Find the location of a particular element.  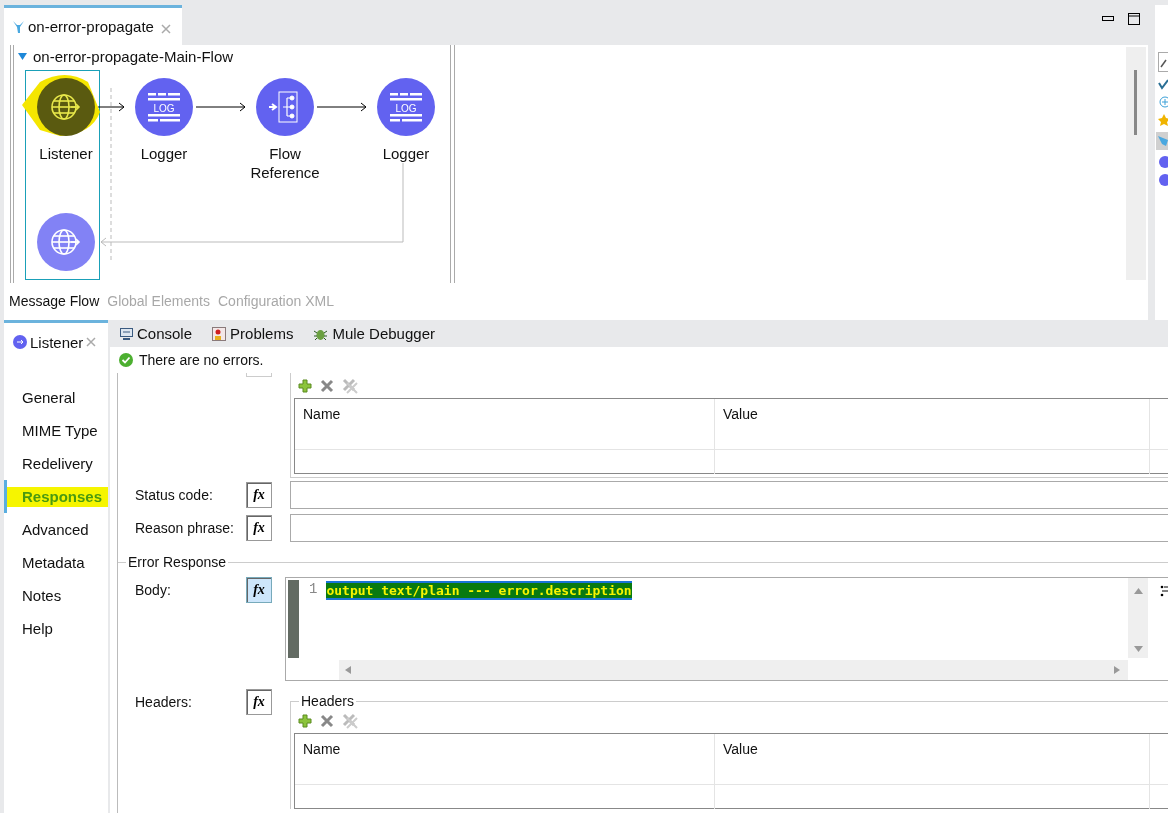

nav-item: General is located at coordinates (56, 397).